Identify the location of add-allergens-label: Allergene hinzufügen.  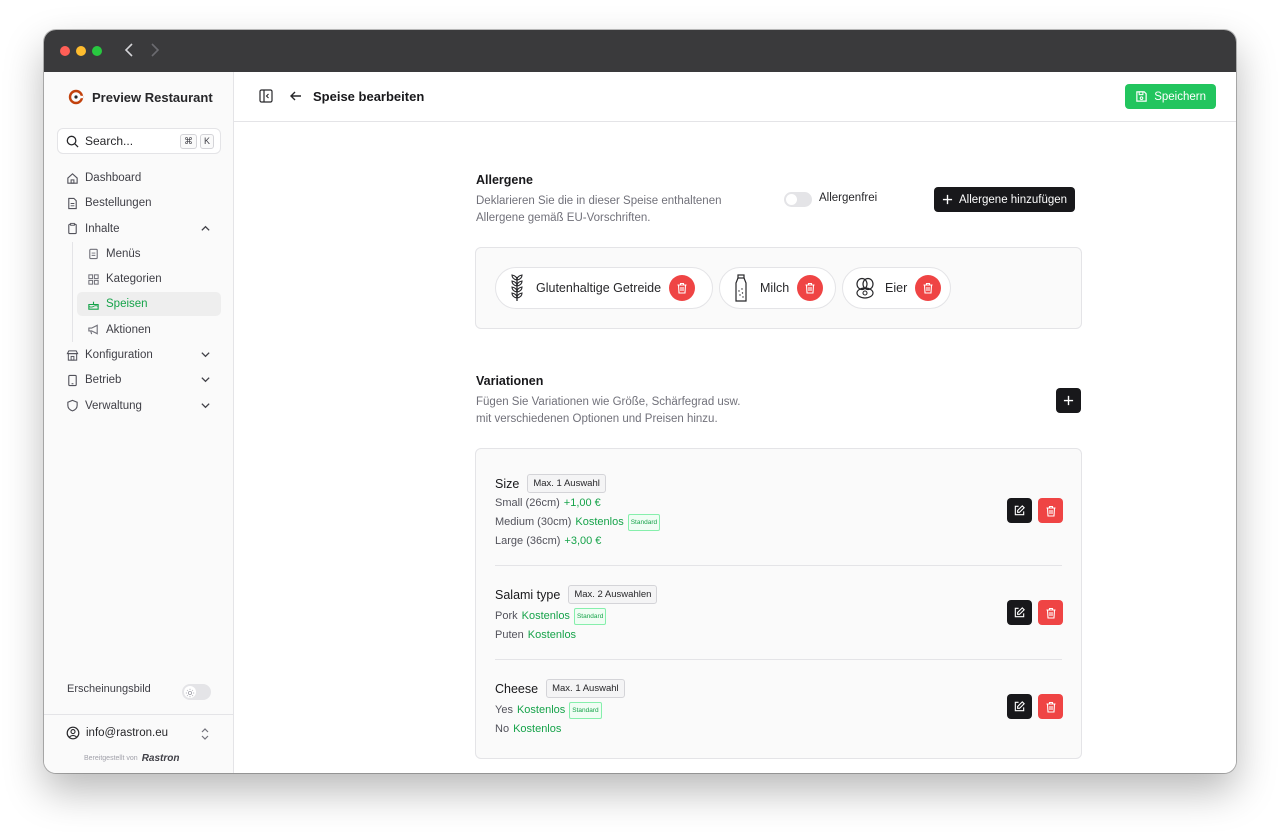
(1013, 199).